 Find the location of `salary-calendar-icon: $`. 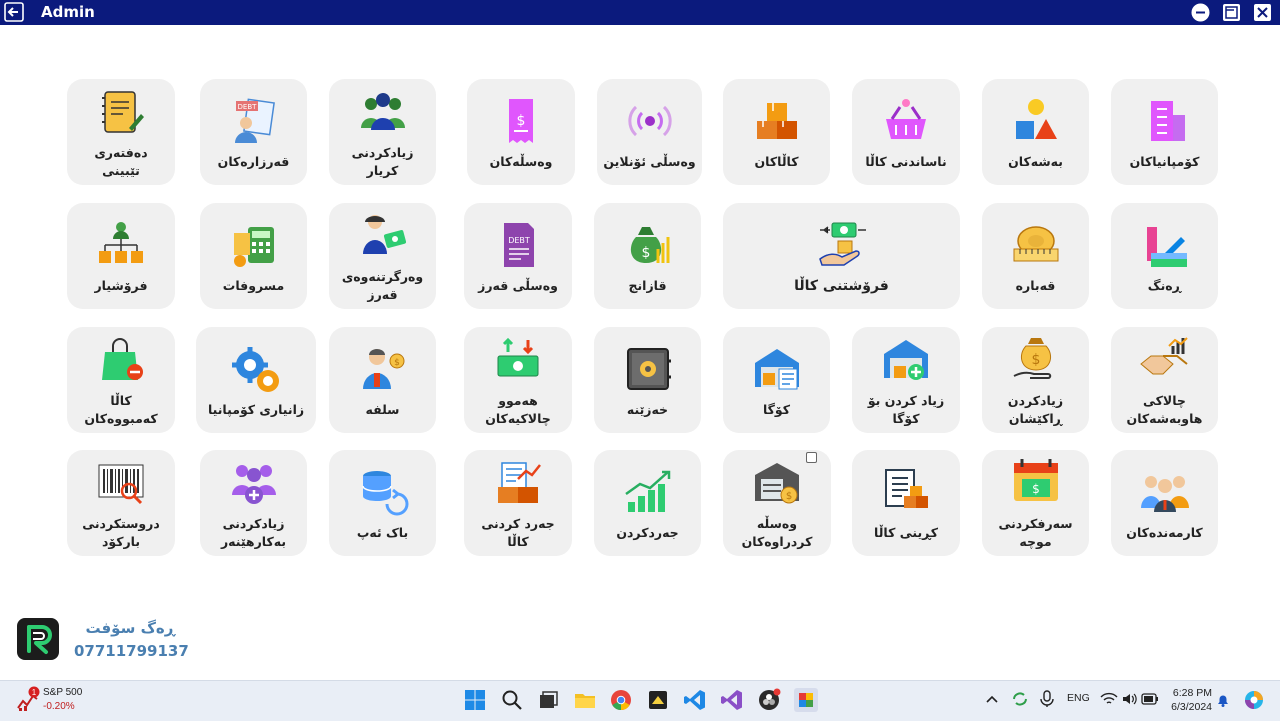

salary-calendar-icon: $ is located at coordinates (1036, 483).